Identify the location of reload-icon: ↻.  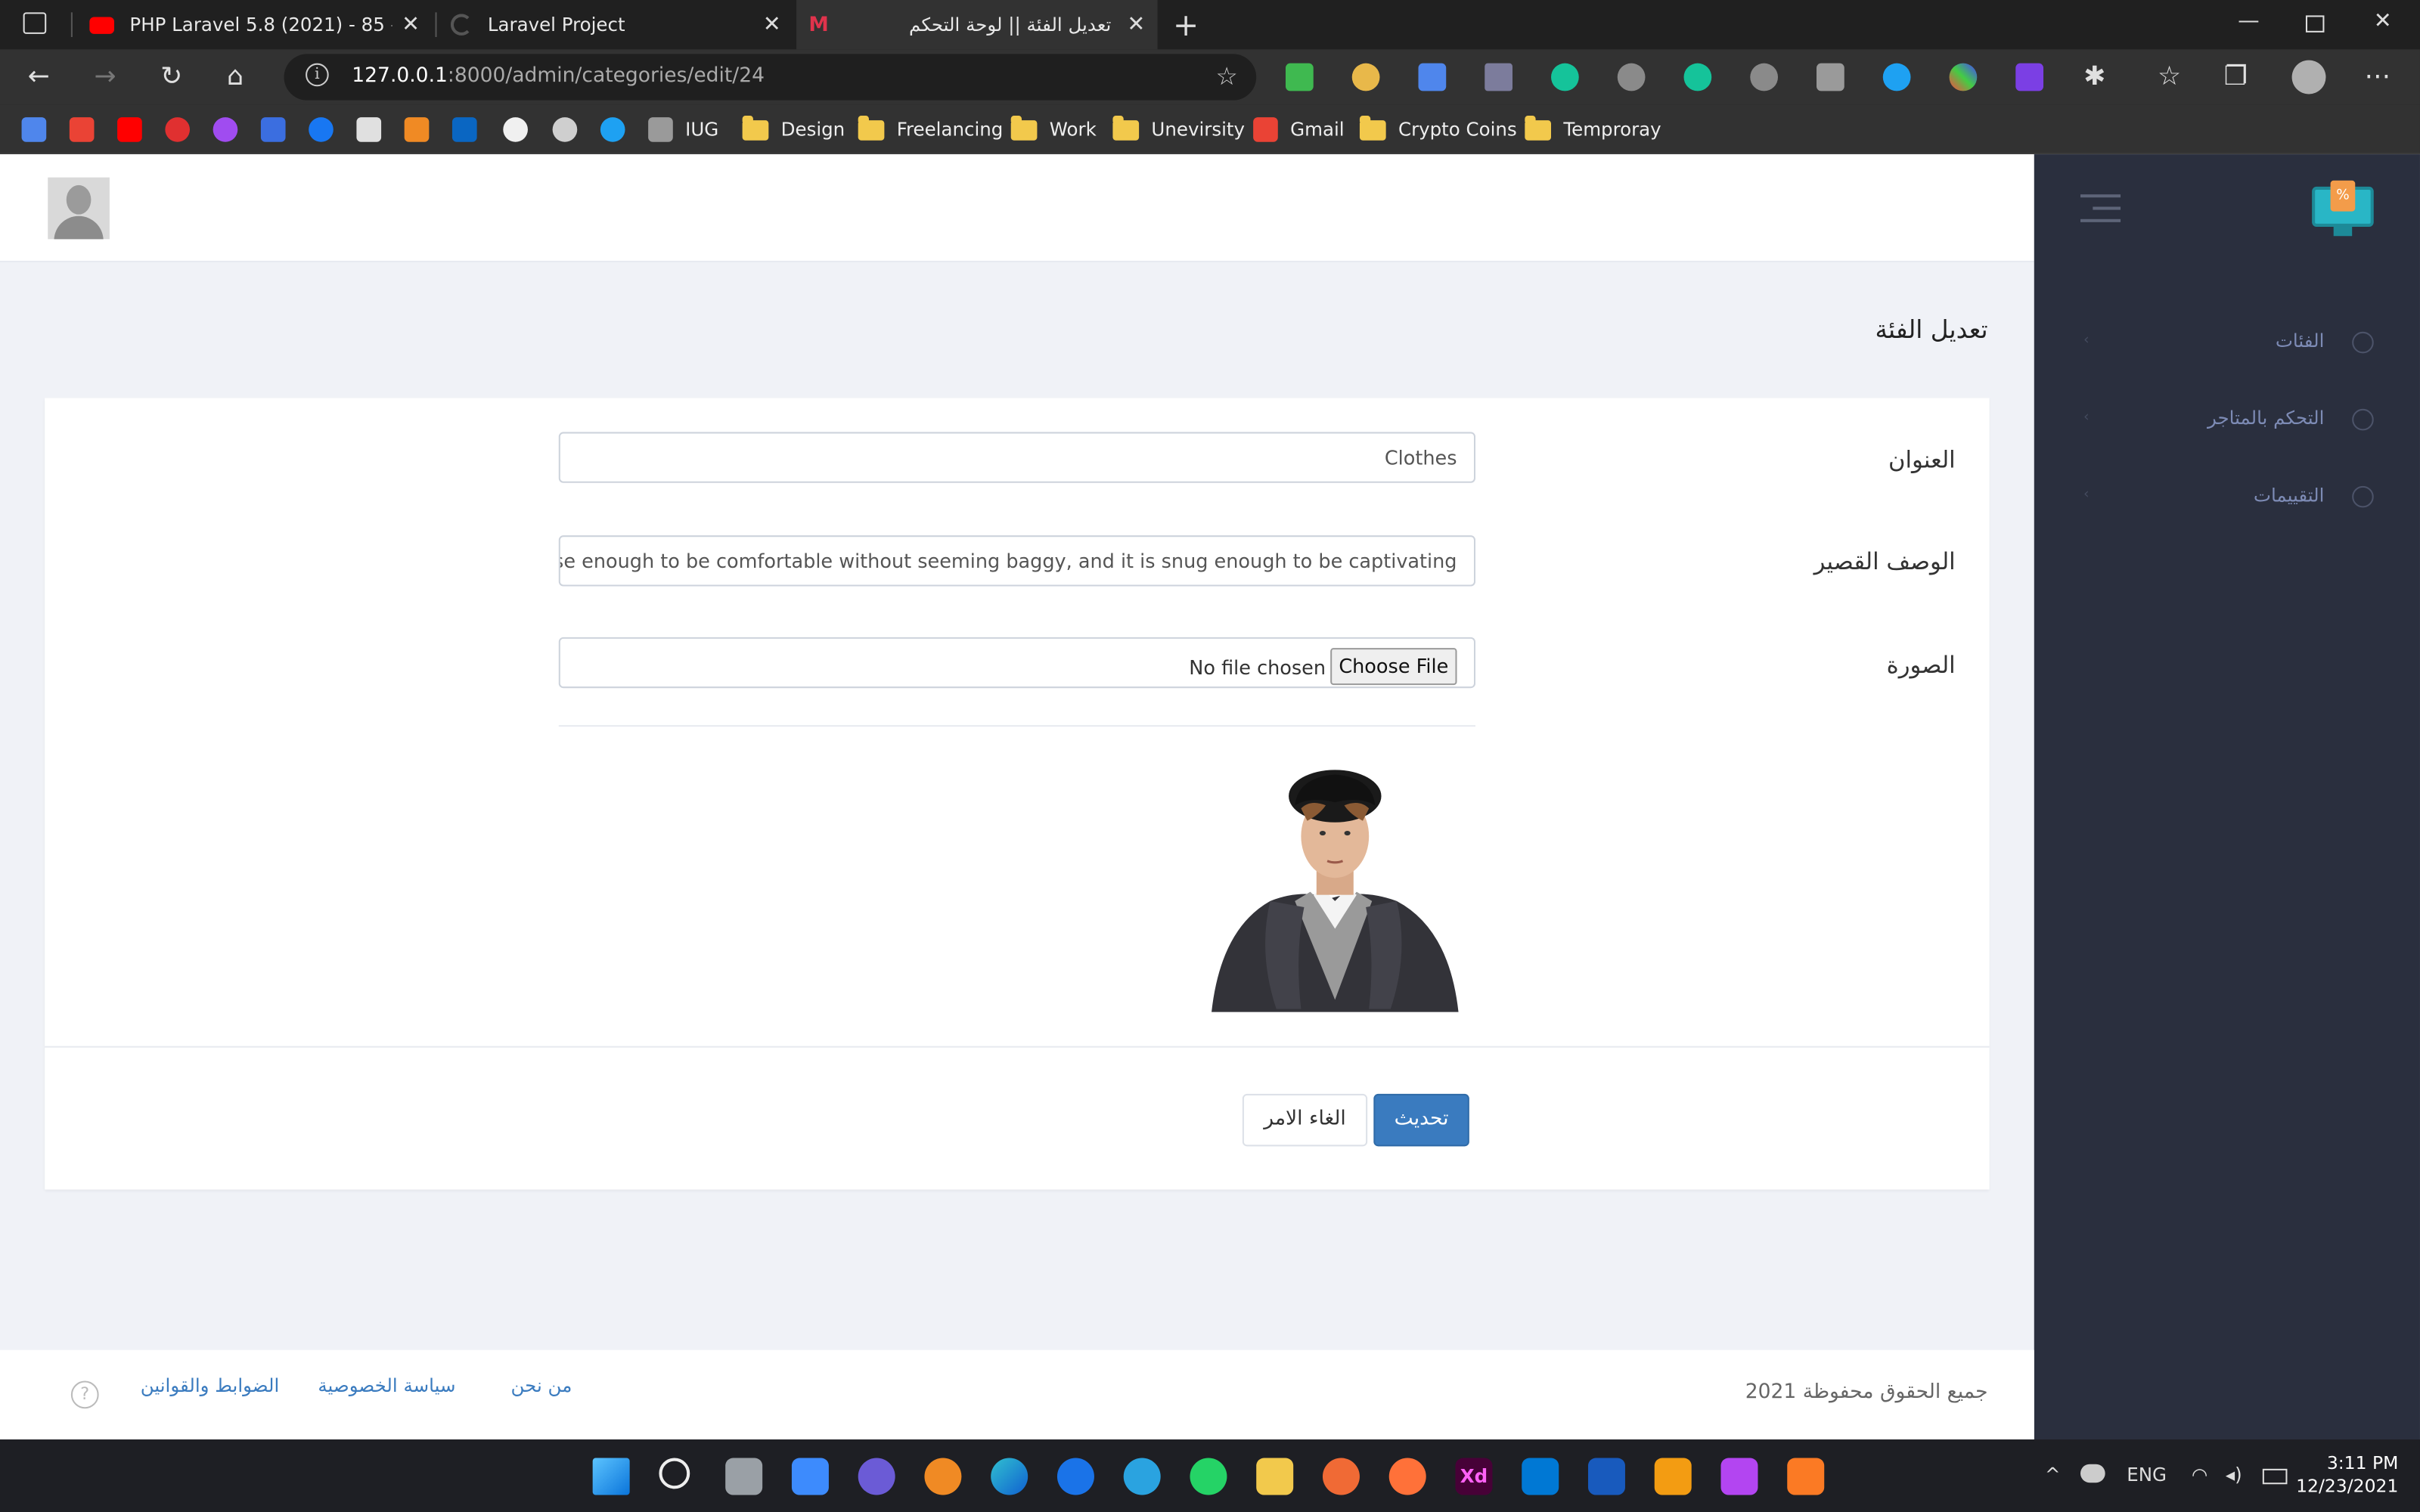
(171, 77).